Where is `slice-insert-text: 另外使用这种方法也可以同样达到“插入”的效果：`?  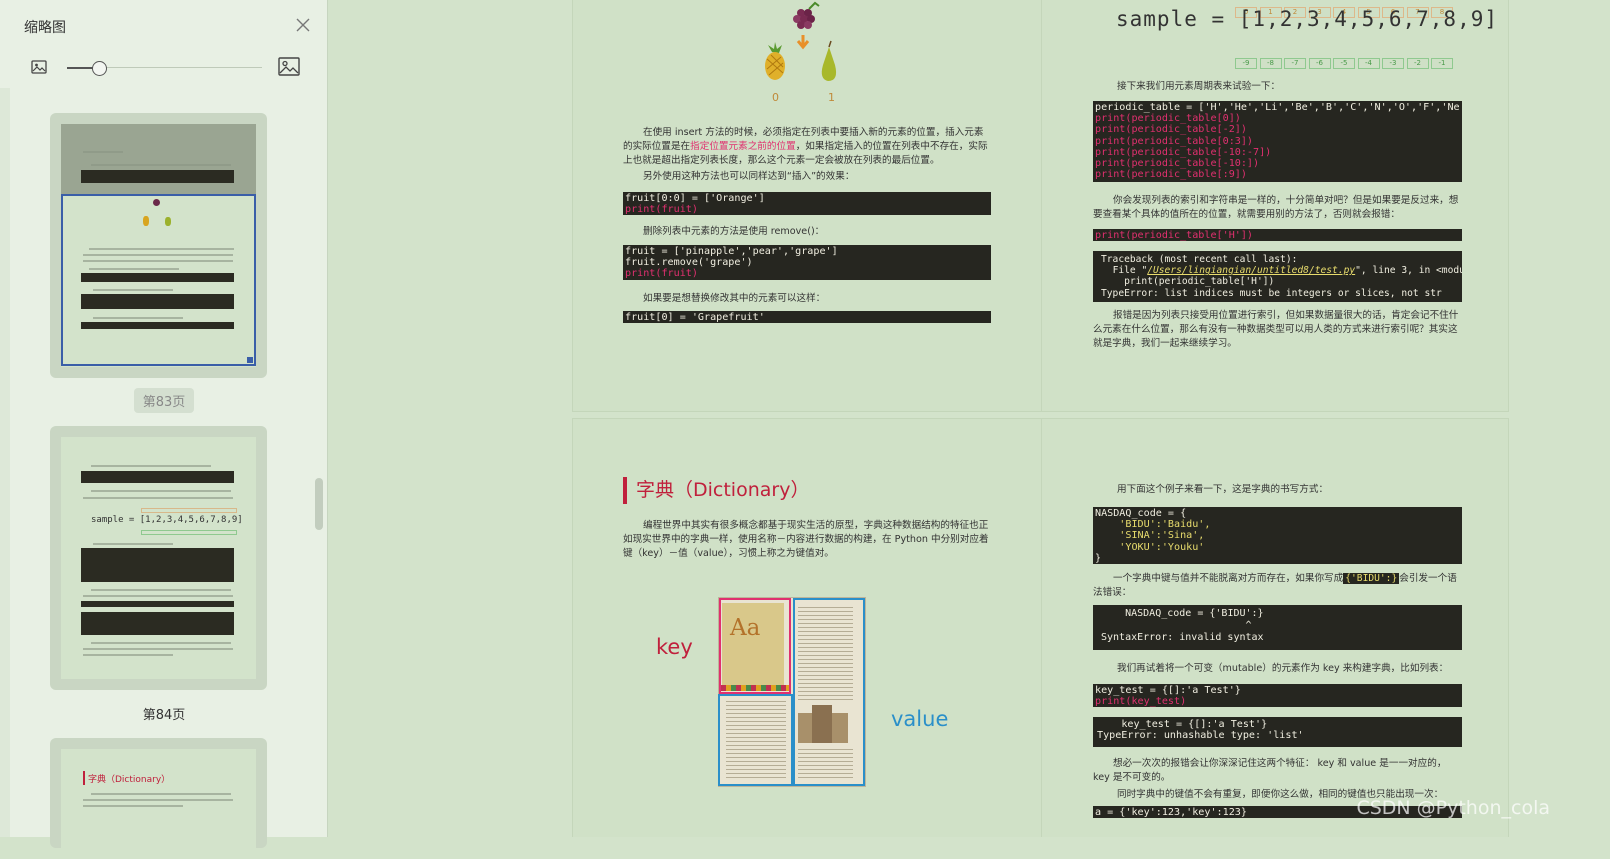 slice-insert-text: 另外使用这种方法也可以同样达到“插入”的效果： is located at coordinates (749, 176).